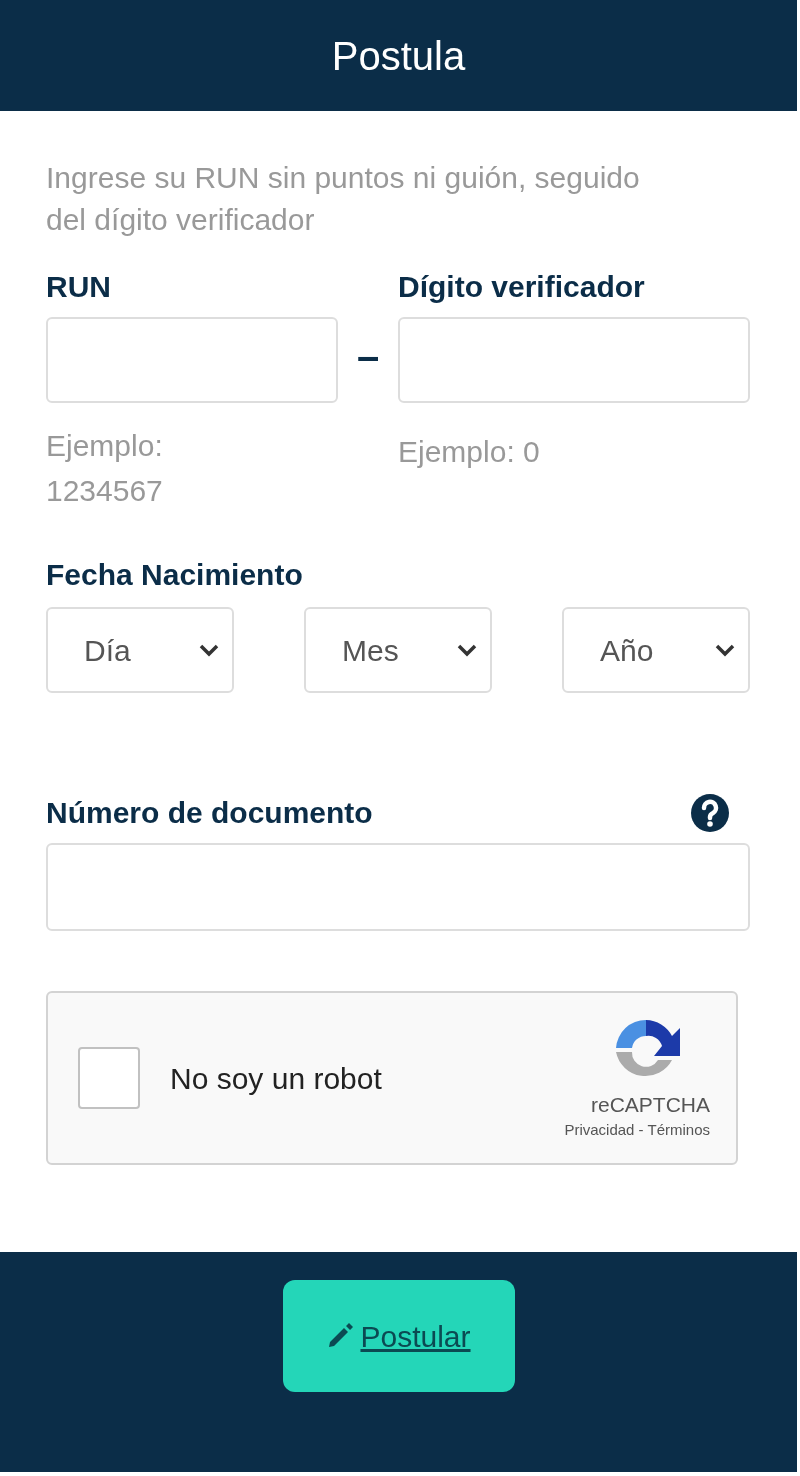 Image resolution: width=800 pixels, height=1476 pixels. I want to click on check-digit-example-text: Ejemplo: 0, so click(469, 452).